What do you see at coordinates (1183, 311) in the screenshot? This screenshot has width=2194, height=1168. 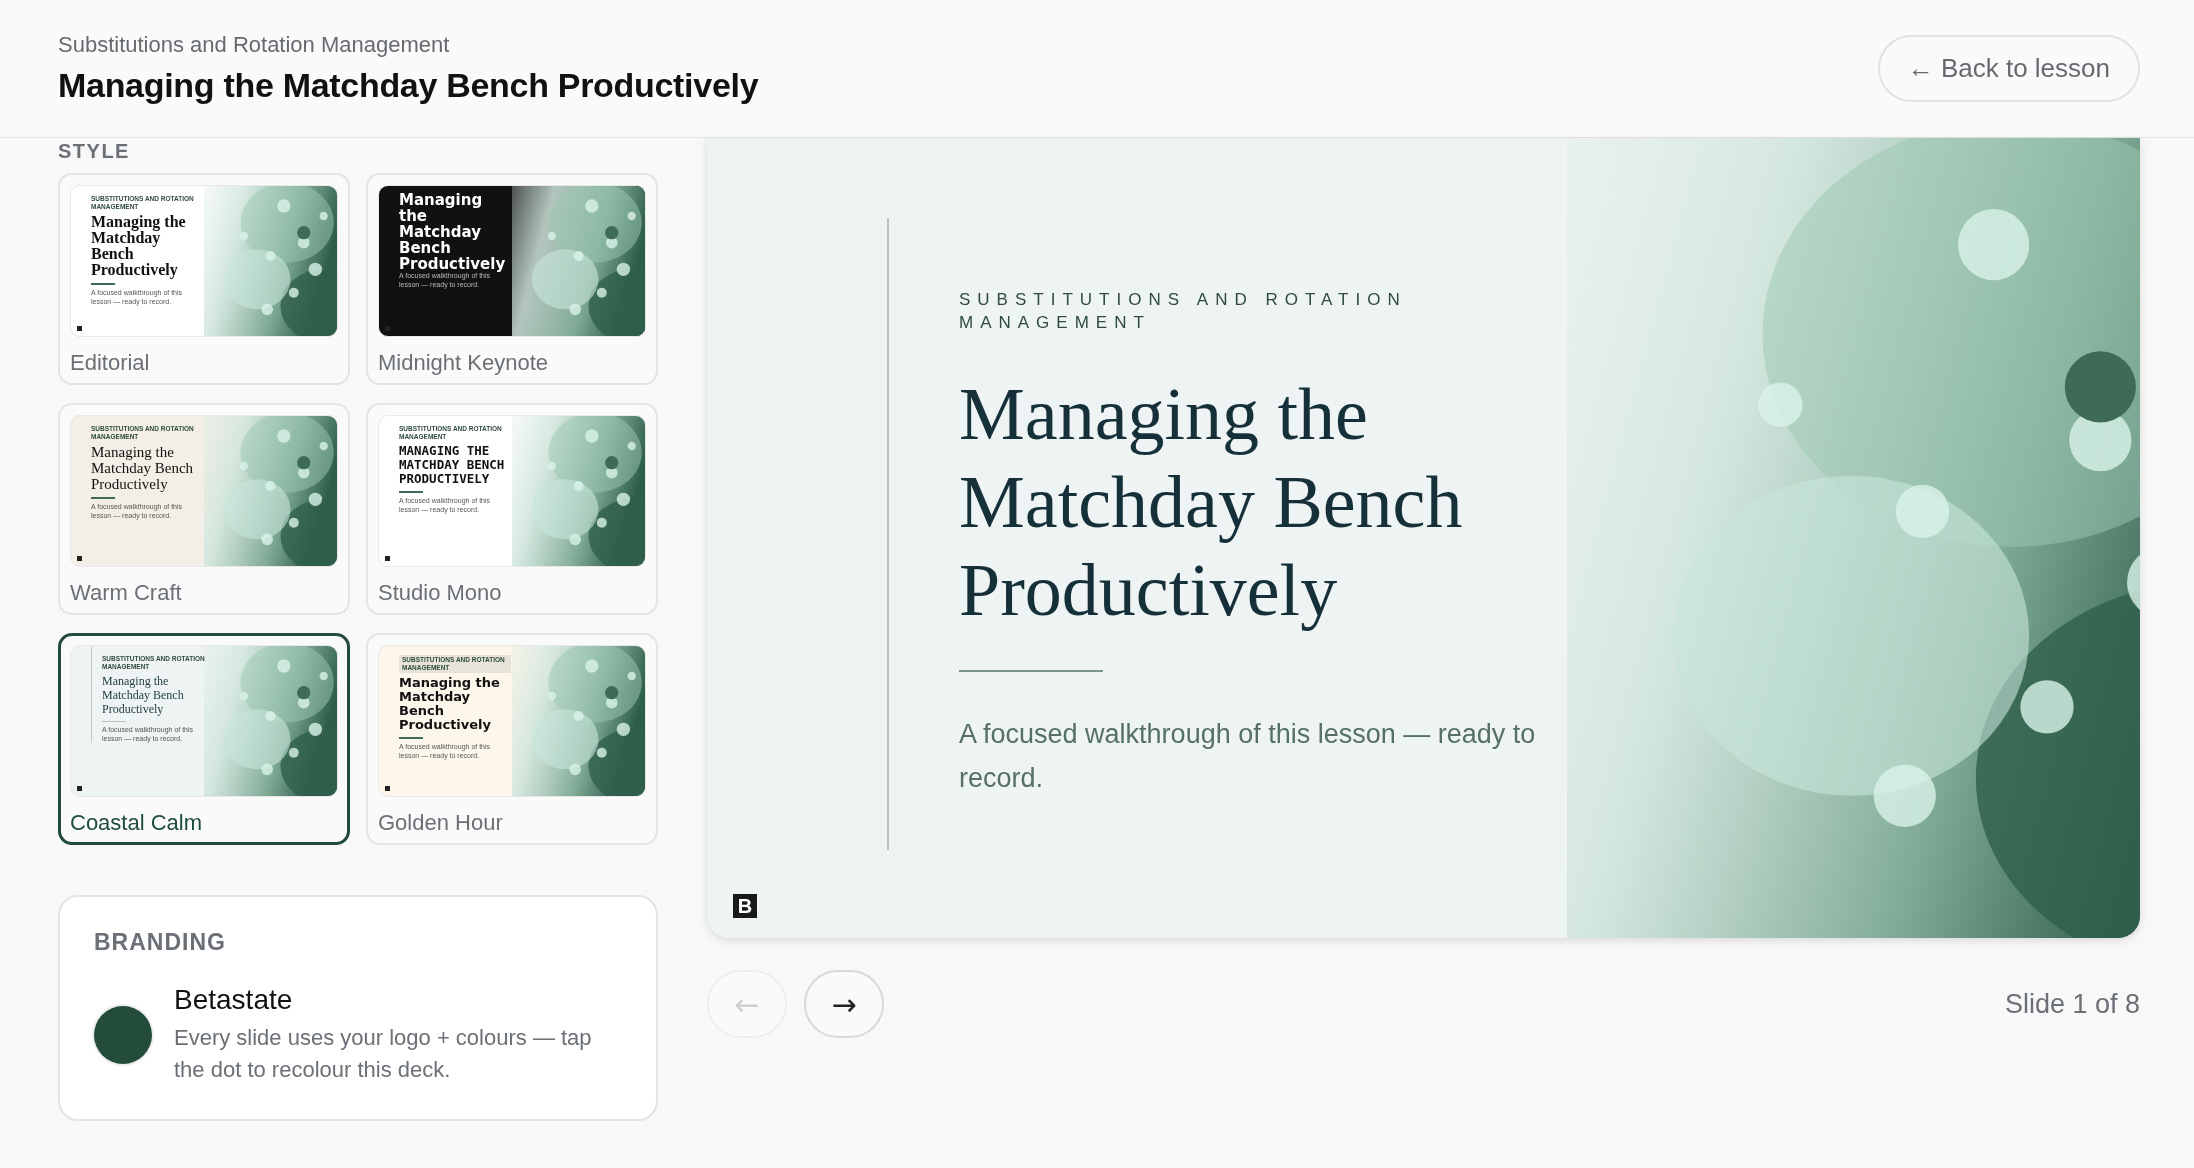 I see `slide-eyebrow: SUBSTITUTIONS AND ROTATION MANAGEMENT` at bounding box center [1183, 311].